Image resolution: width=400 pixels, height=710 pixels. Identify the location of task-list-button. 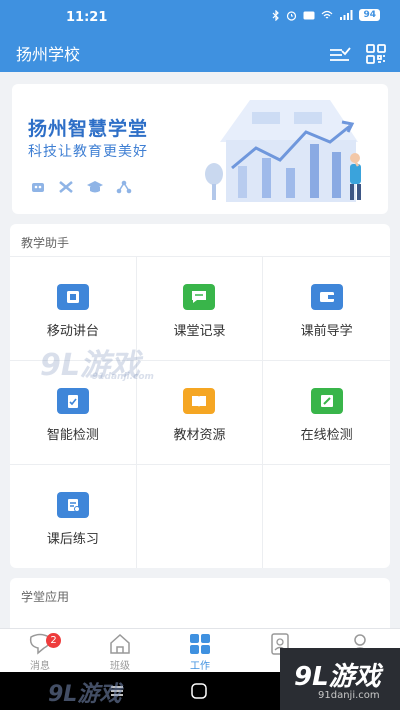
(340, 54).